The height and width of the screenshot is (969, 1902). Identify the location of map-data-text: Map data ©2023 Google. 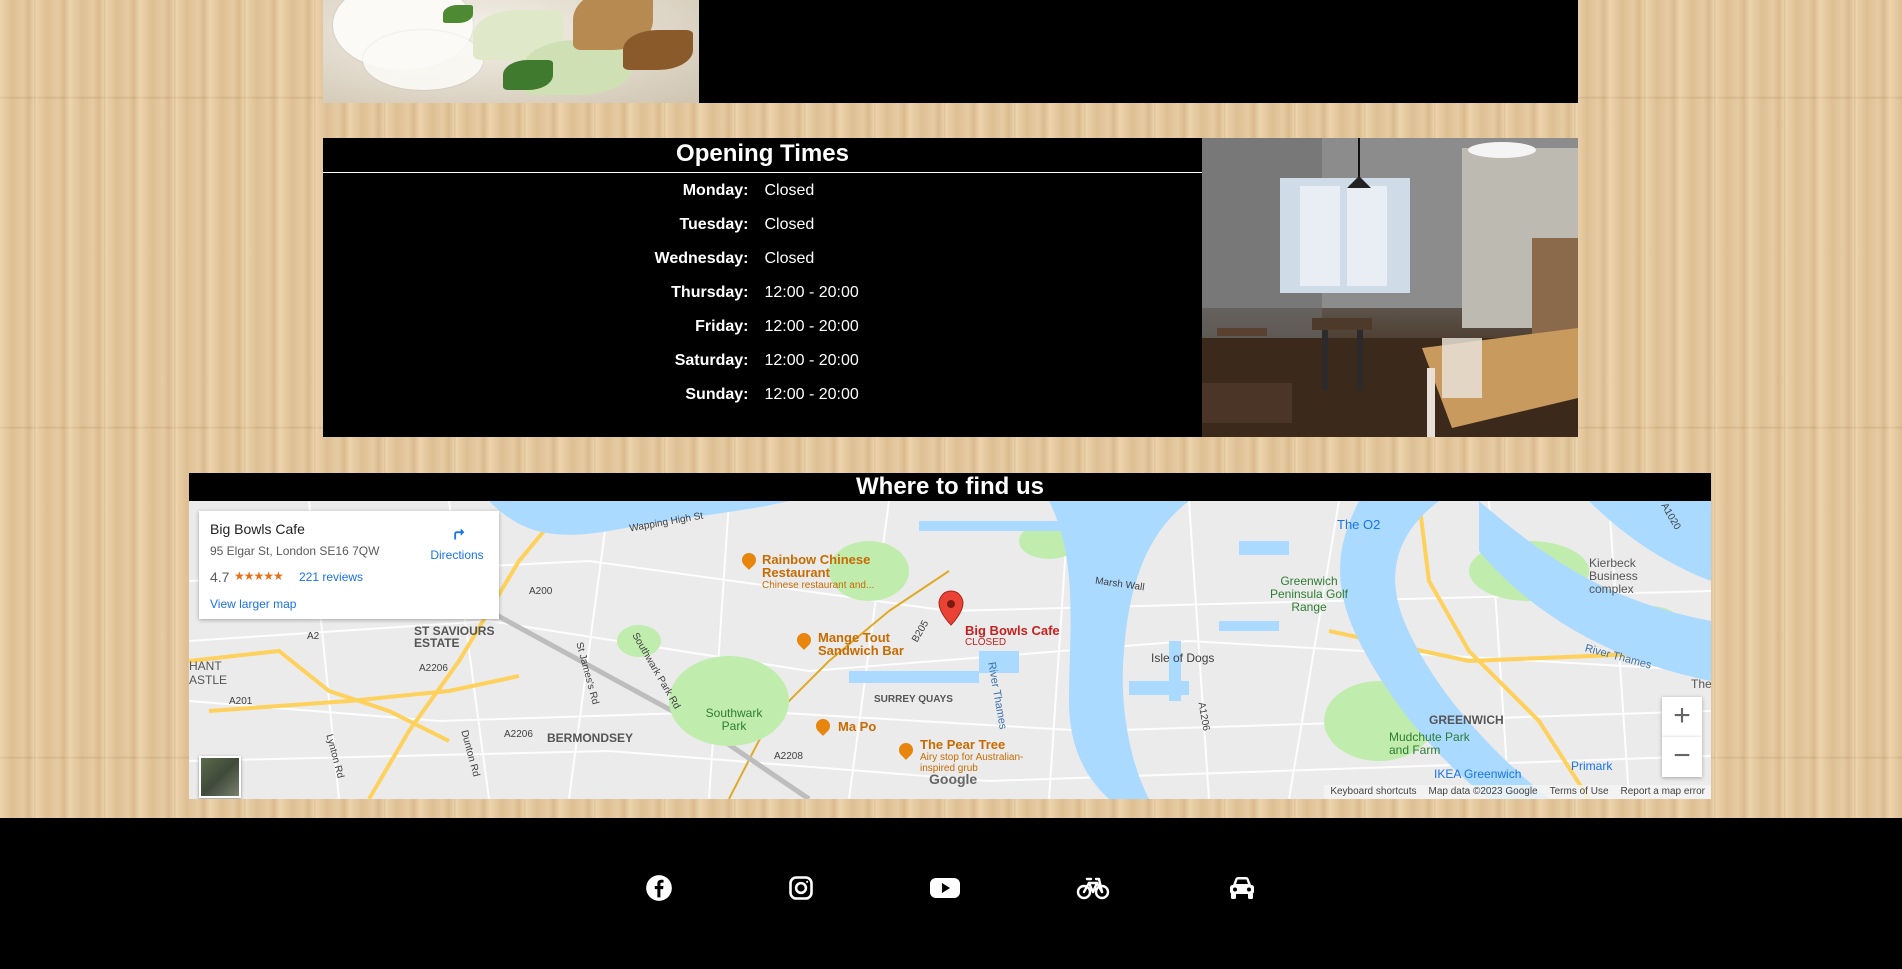
(1483, 791).